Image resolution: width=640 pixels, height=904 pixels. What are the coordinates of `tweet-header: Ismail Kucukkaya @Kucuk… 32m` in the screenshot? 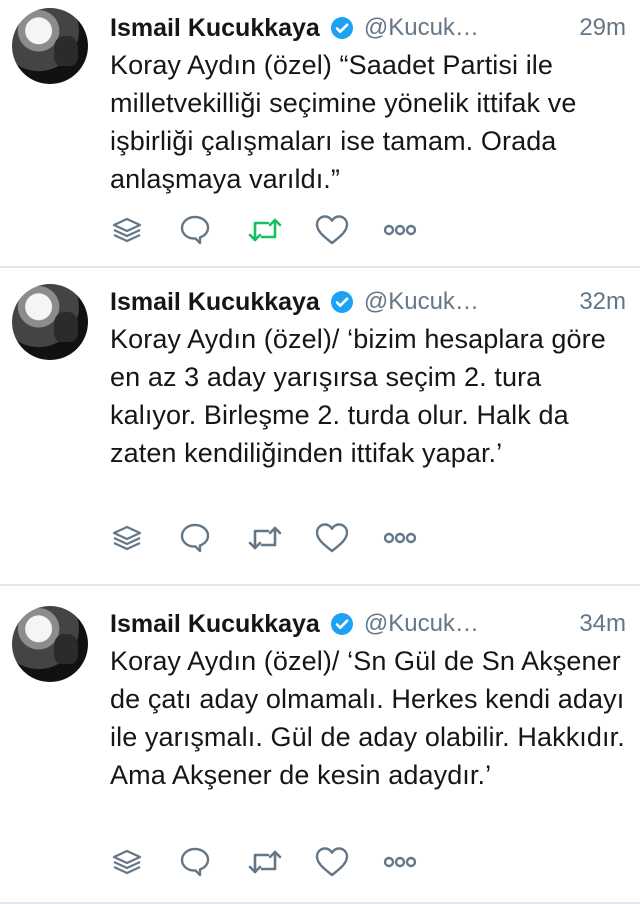 It's located at (368, 302).